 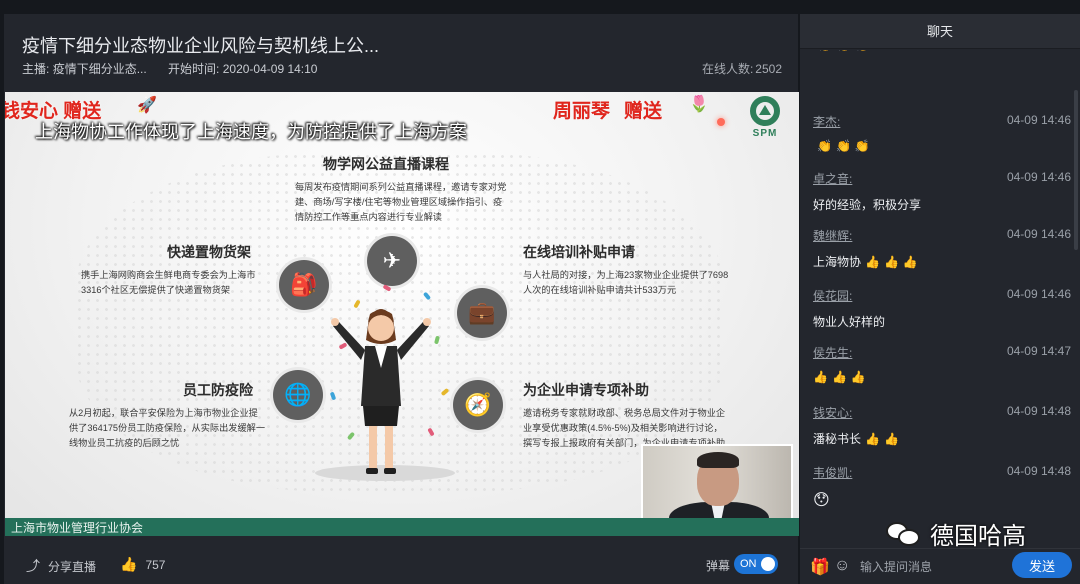 What do you see at coordinates (842, 566) in the screenshot?
I see `emoji-icon: ☺` at bounding box center [842, 566].